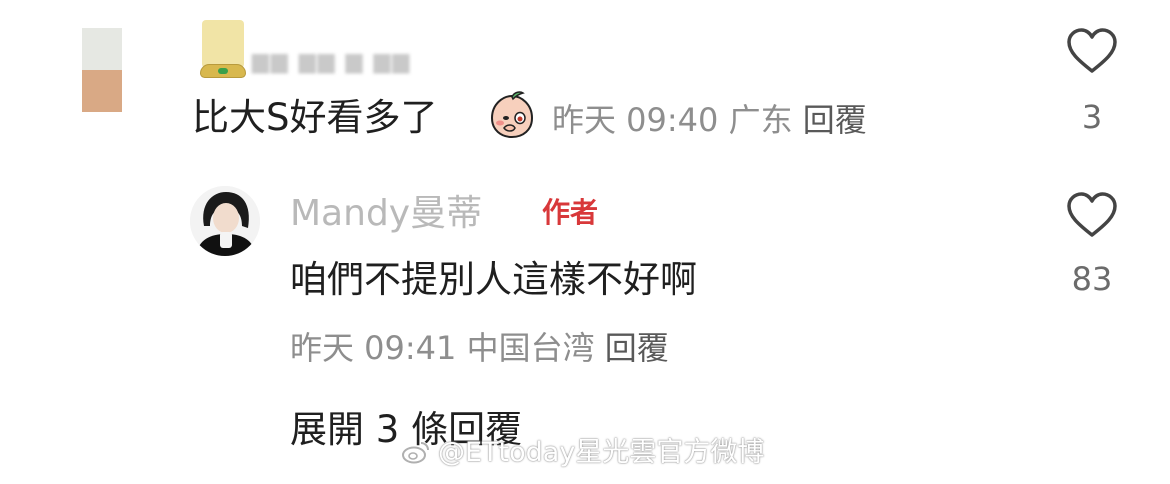 The image size is (1170, 484). What do you see at coordinates (637, 348) in the screenshot?
I see `reply-reply-button: 回覆` at bounding box center [637, 348].